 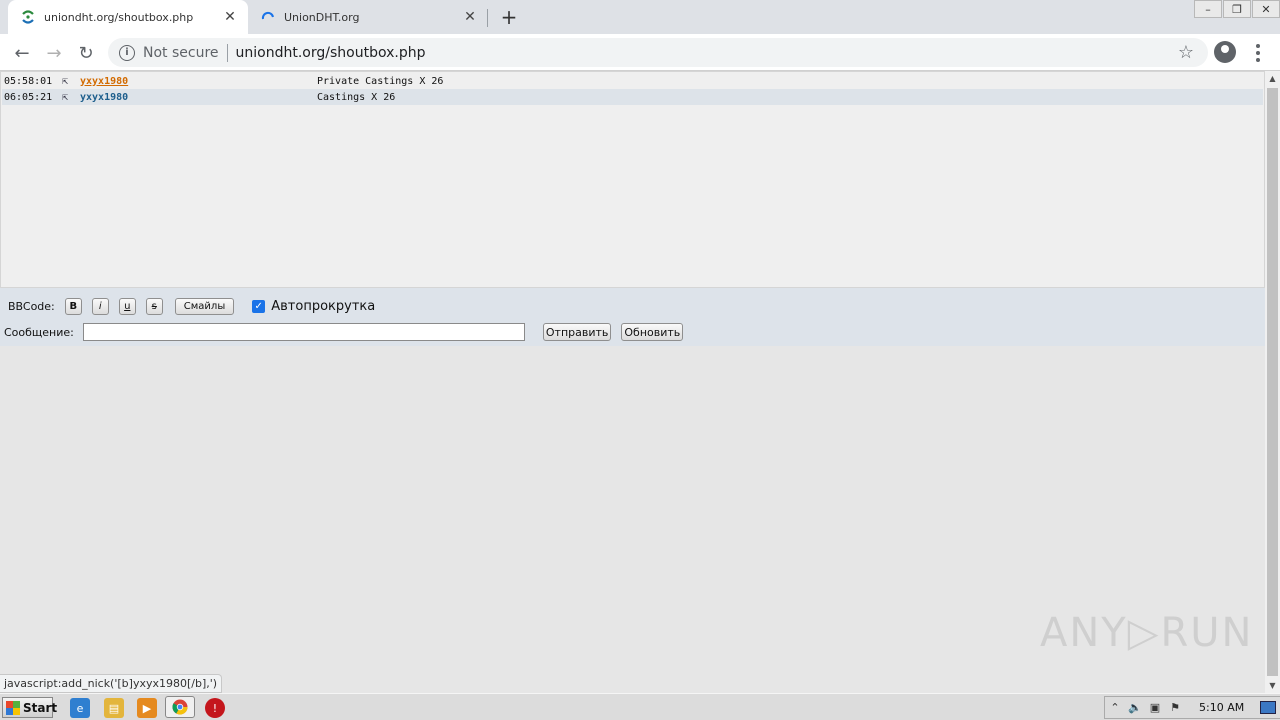 I want to click on chrome-taskbar-button, so click(x=180, y=707).